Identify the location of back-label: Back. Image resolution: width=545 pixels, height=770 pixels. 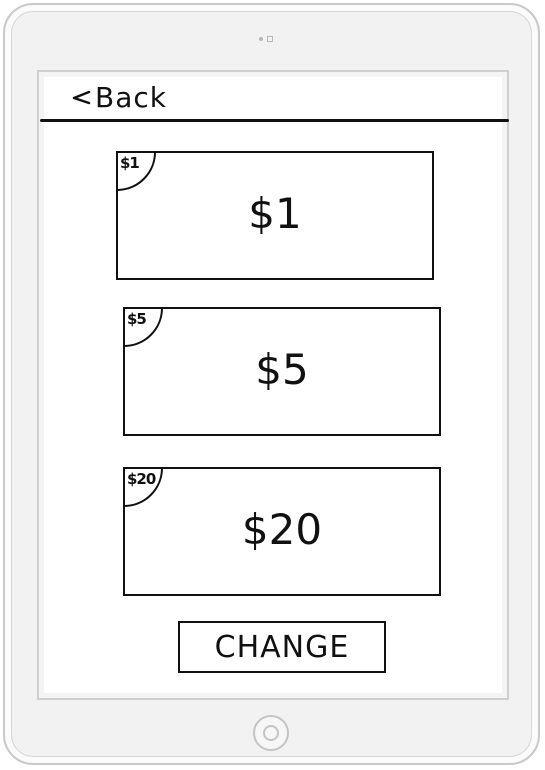
(131, 97).